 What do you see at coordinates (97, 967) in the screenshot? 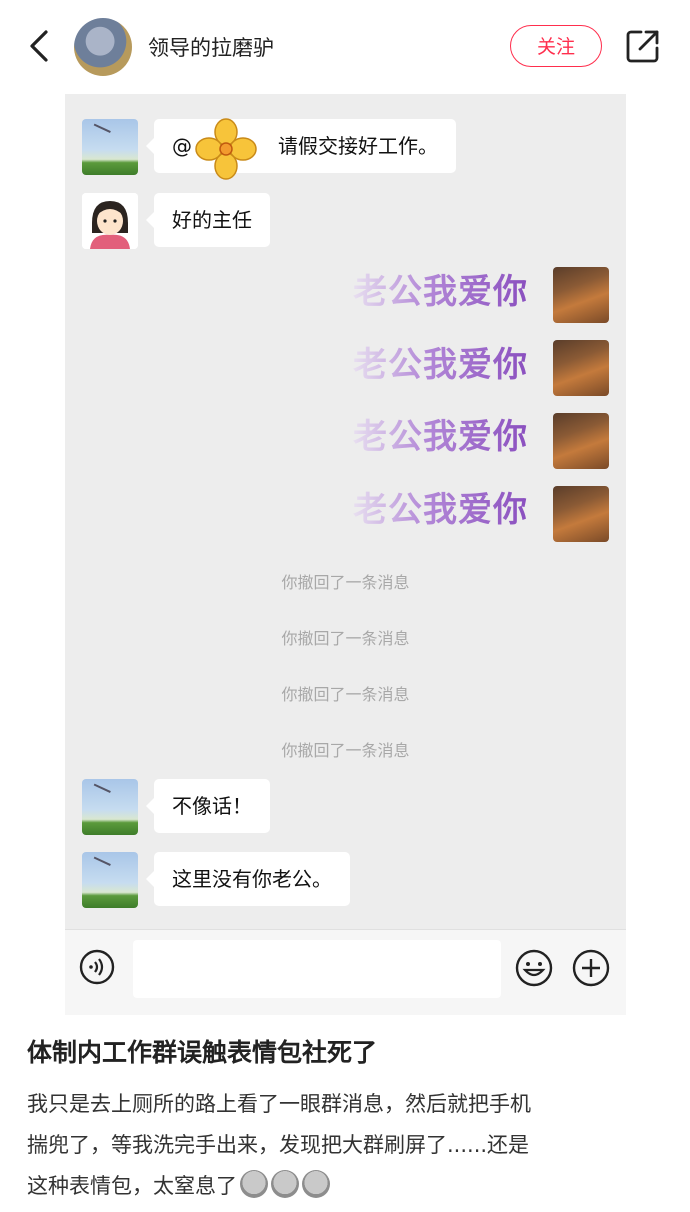
I see `voice-icon` at bounding box center [97, 967].